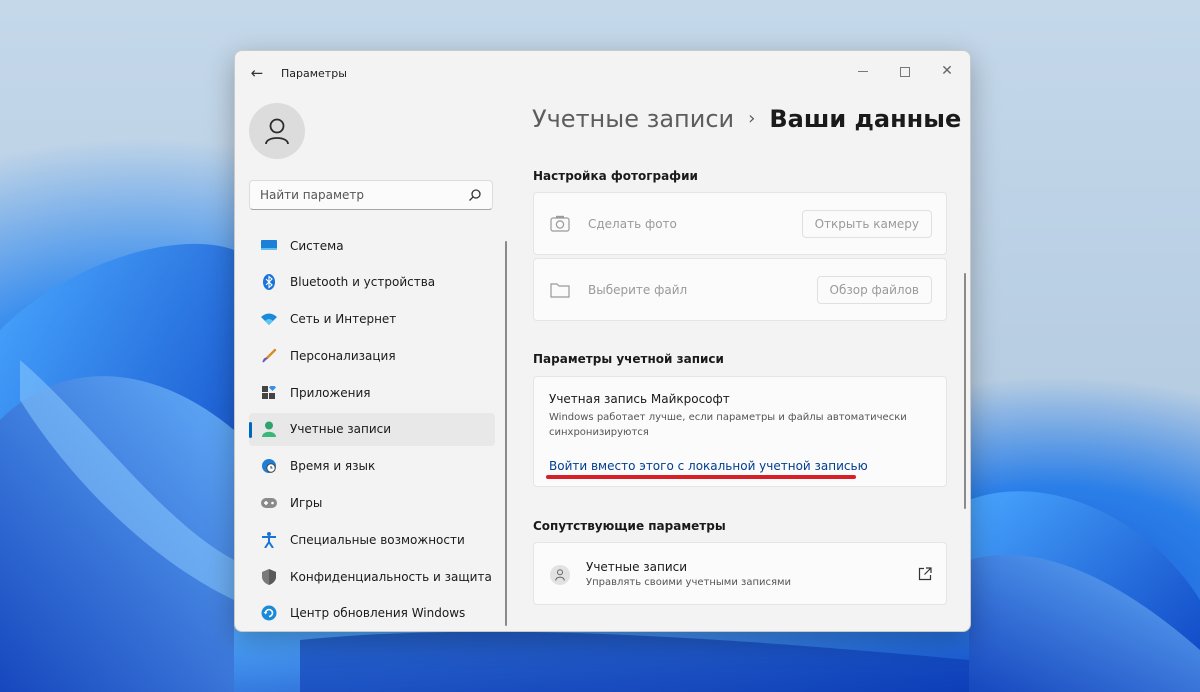  I want to click on search-input, so click(360, 195).